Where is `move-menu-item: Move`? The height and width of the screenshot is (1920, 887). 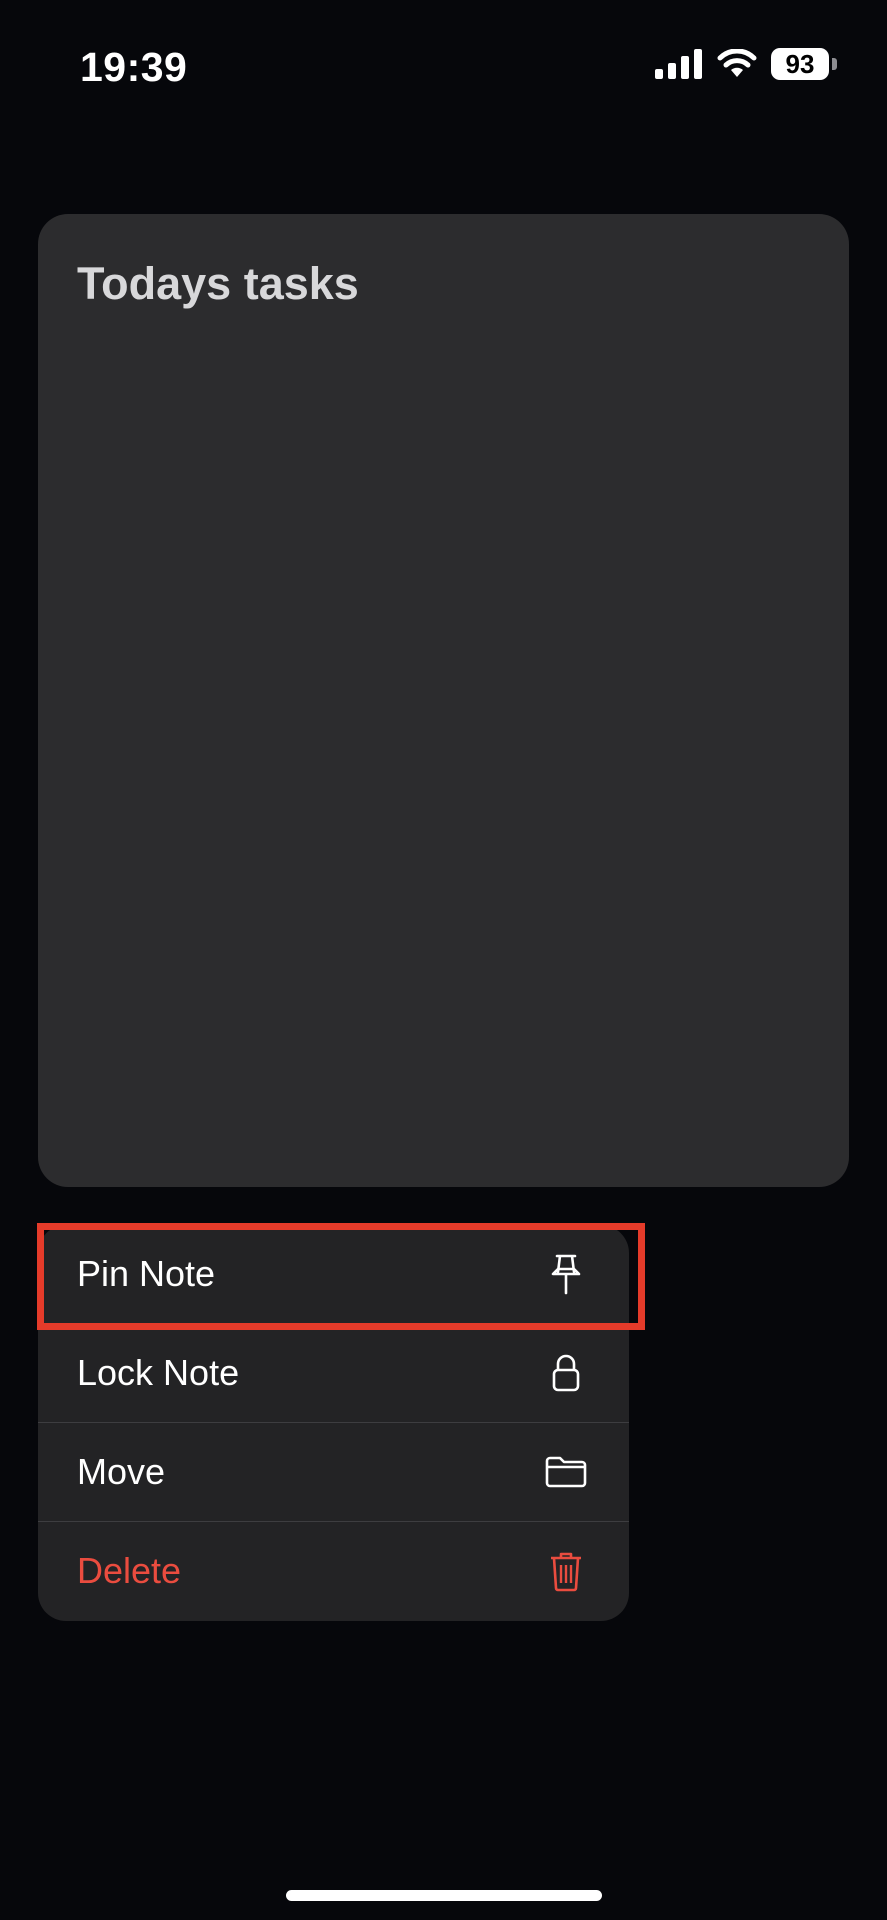
move-menu-item: Move is located at coordinates (333, 1472).